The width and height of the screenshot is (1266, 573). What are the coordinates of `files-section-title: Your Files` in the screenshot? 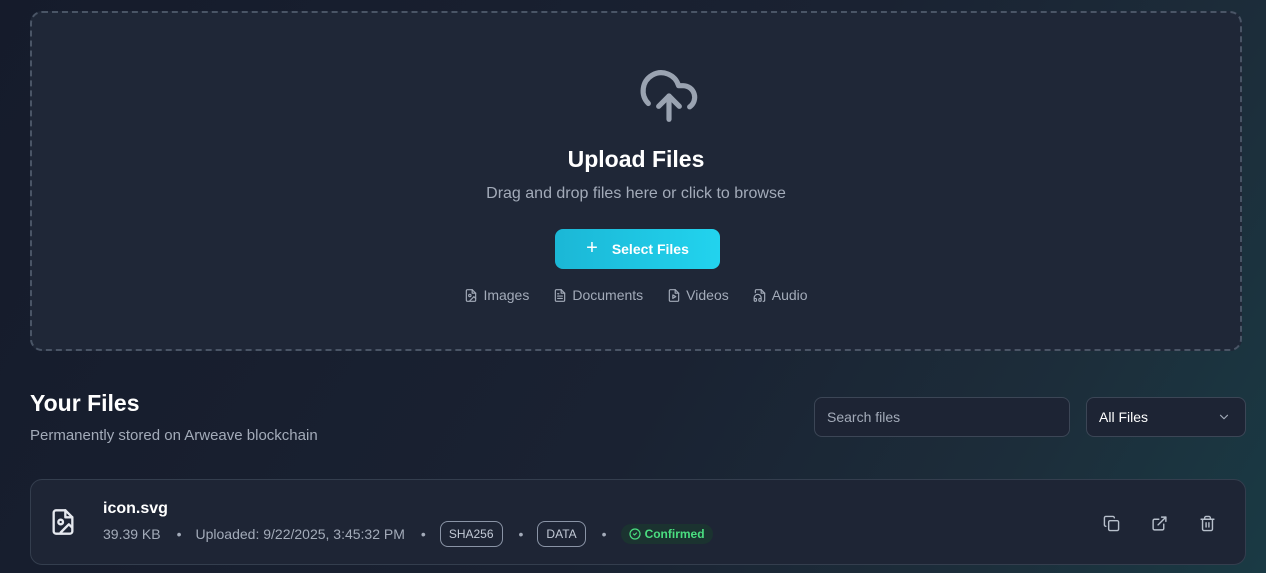 It's located at (85, 403).